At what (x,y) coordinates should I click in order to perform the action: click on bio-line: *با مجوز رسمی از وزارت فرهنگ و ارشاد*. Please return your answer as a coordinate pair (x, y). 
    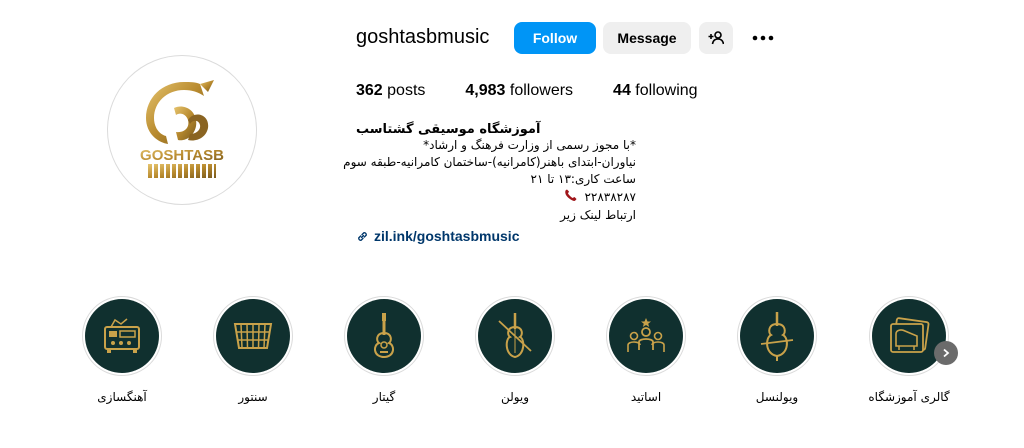
    Looking at the image, I should click on (529, 145).